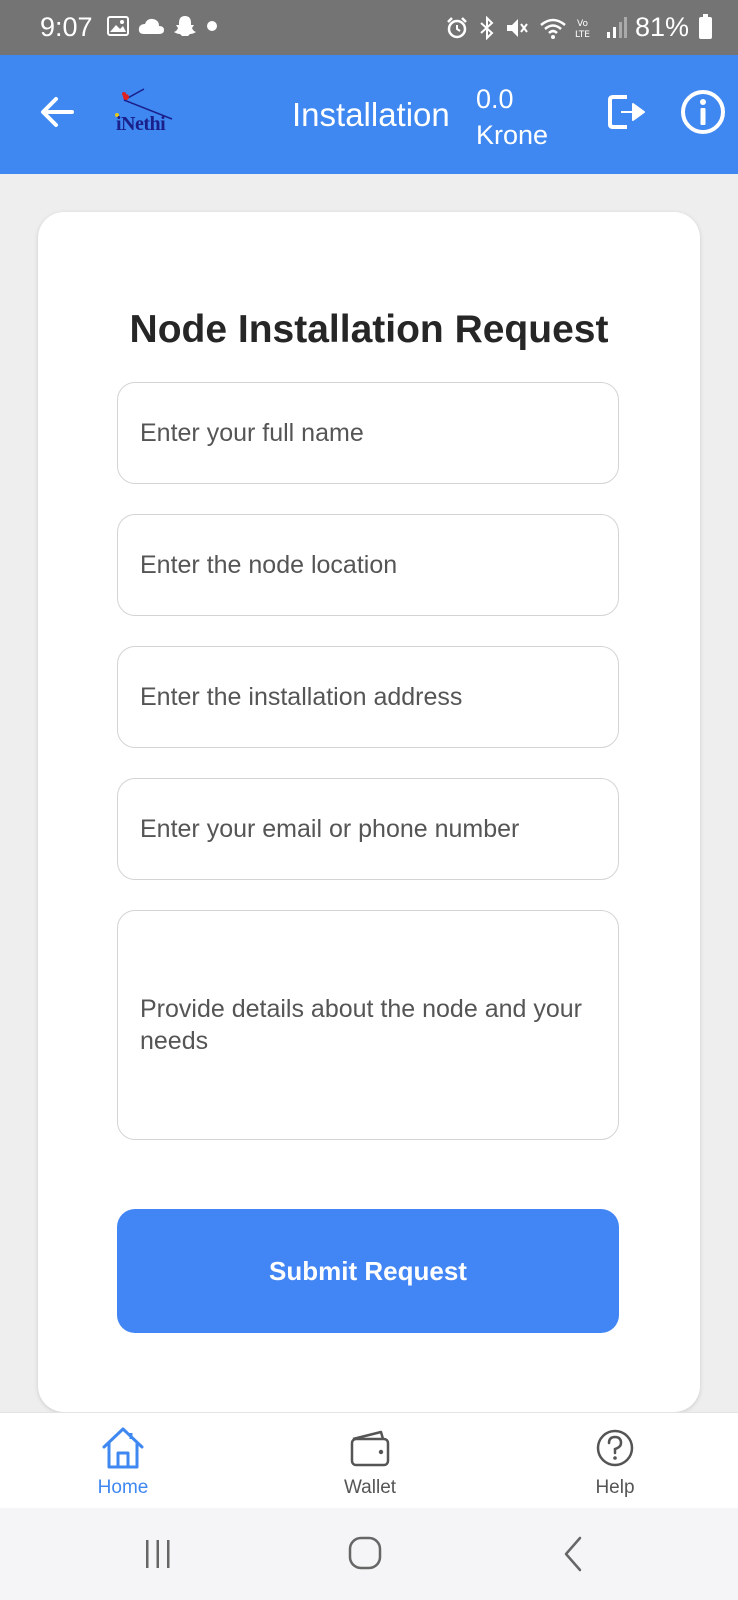 The width and height of the screenshot is (738, 1600). Describe the element at coordinates (158, 1554) in the screenshot. I see `recent-apps-icon` at that location.